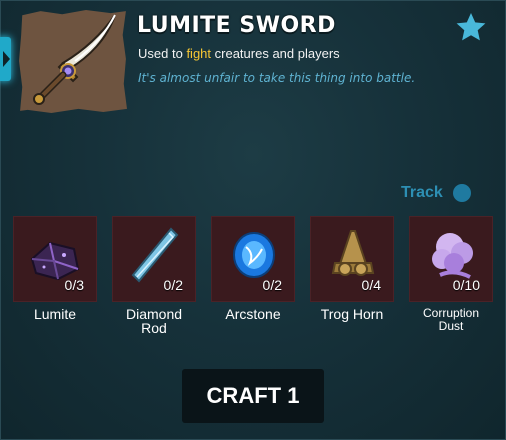 Image resolution: width=506 pixels, height=440 pixels. What do you see at coordinates (55, 259) in the screenshot?
I see `material-slot-lumite: 0/3` at bounding box center [55, 259].